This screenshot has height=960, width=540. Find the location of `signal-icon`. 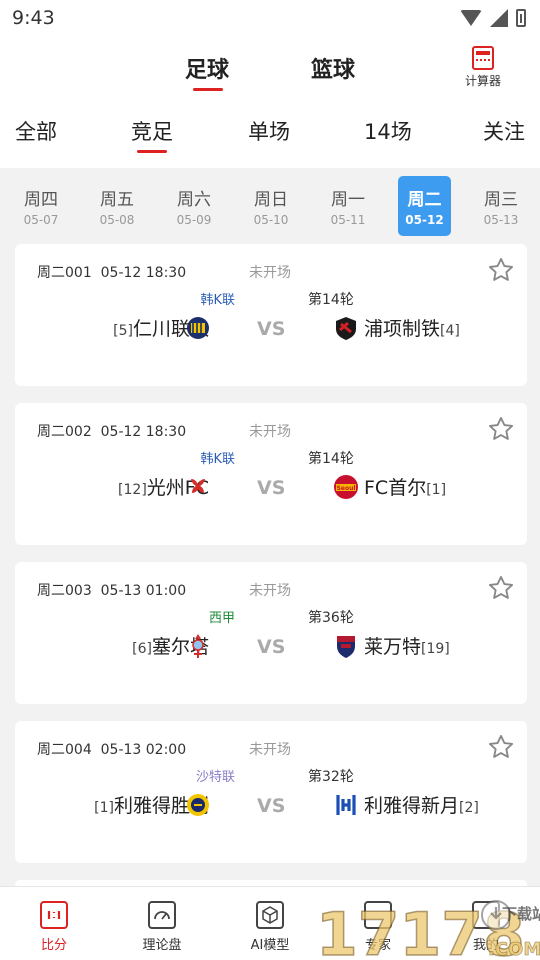

signal-icon is located at coordinates (499, 18).